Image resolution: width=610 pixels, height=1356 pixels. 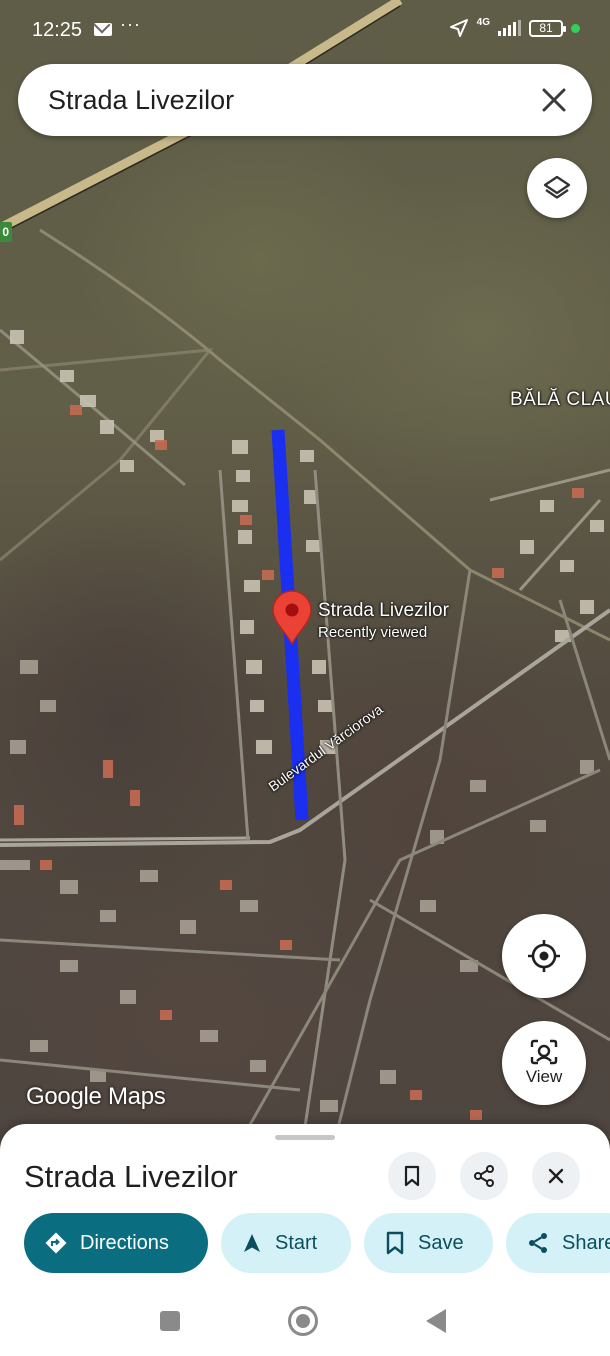 What do you see at coordinates (252, 1243) in the screenshot?
I see `navigation-arrow-icon` at bounding box center [252, 1243].